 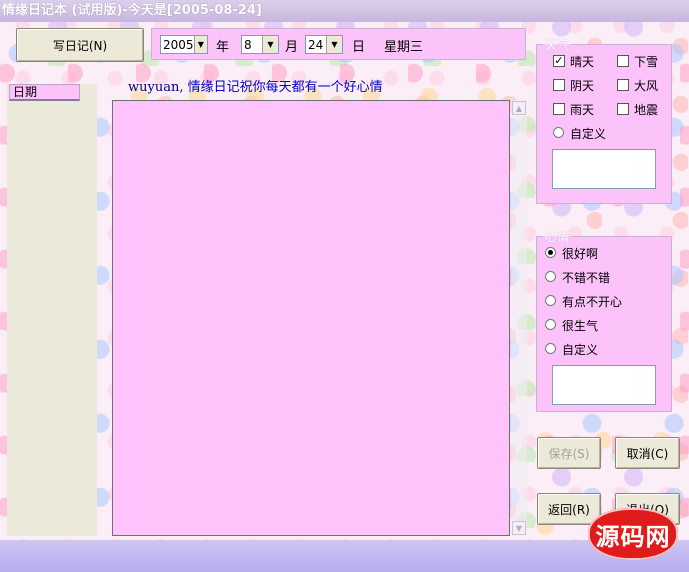 I want to click on mood-radio-unhappy, so click(x=550, y=300).